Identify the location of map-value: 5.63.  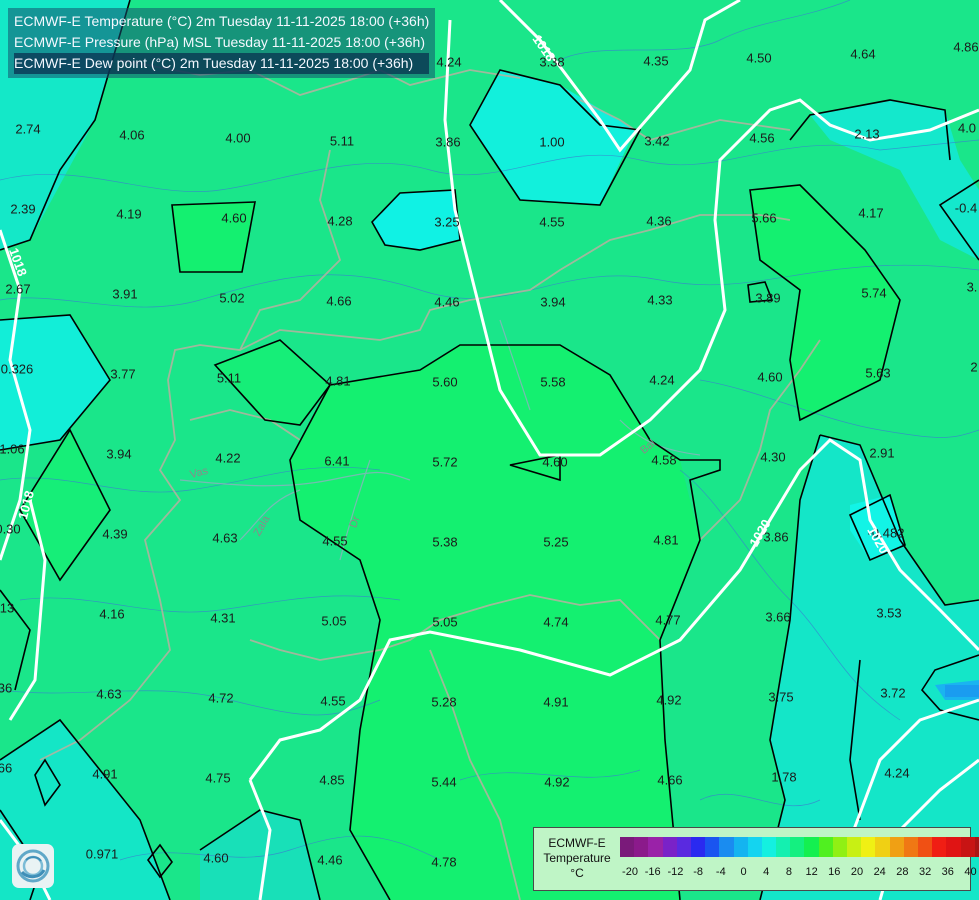
(878, 373).